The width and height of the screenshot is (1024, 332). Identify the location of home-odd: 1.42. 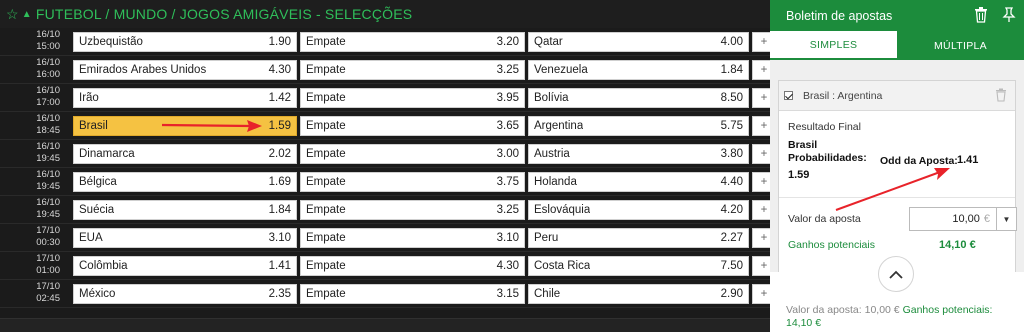
(279, 98).